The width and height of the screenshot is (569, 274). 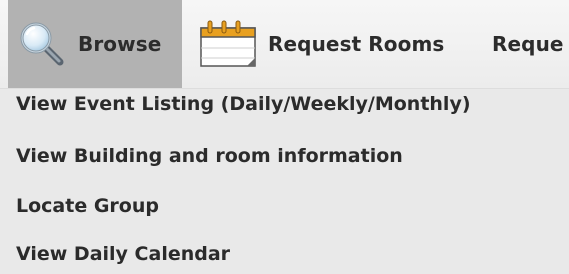 What do you see at coordinates (123, 254) in the screenshot?
I see `menu-item-view-daily-calendar: View Daily Calendar` at bounding box center [123, 254].